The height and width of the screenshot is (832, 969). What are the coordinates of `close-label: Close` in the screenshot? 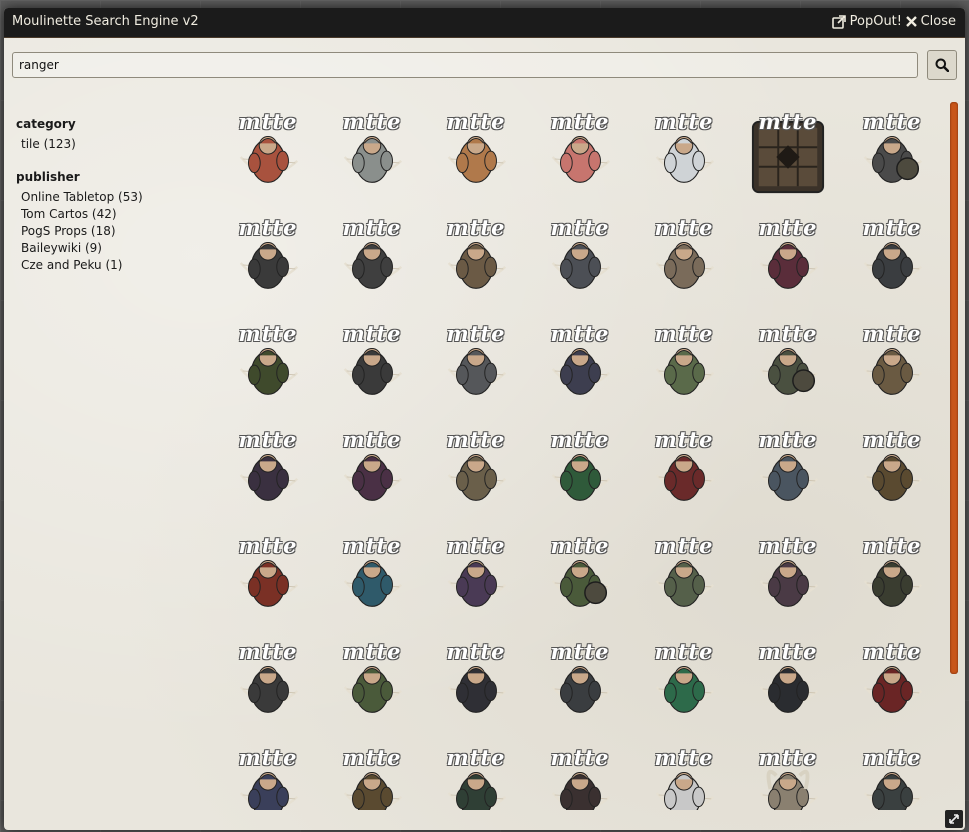 It's located at (938, 21).